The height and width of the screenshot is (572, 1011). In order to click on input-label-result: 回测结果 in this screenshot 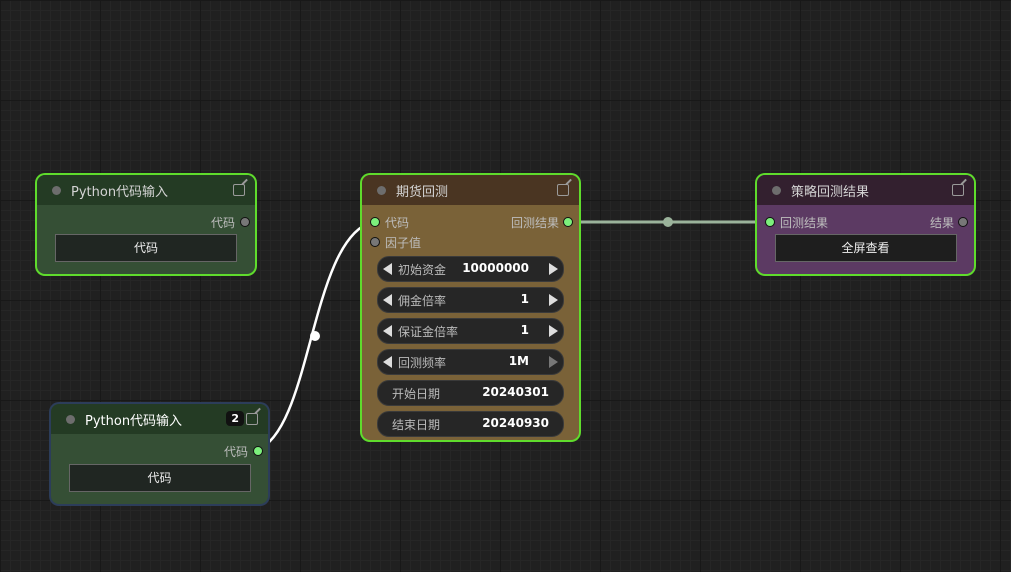, I will do `click(804, 223)`.